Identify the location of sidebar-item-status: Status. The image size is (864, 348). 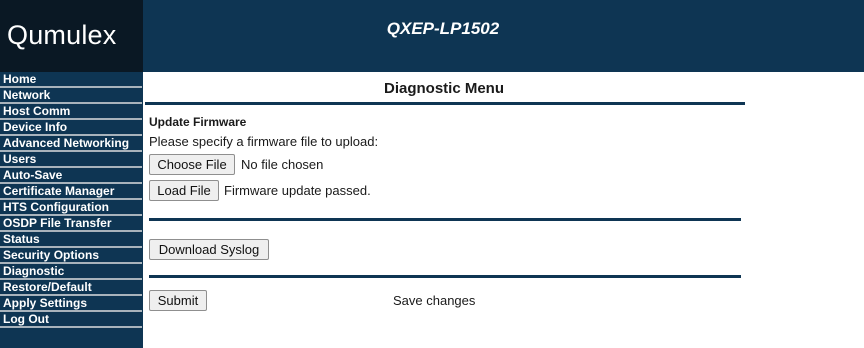
(71, 240).